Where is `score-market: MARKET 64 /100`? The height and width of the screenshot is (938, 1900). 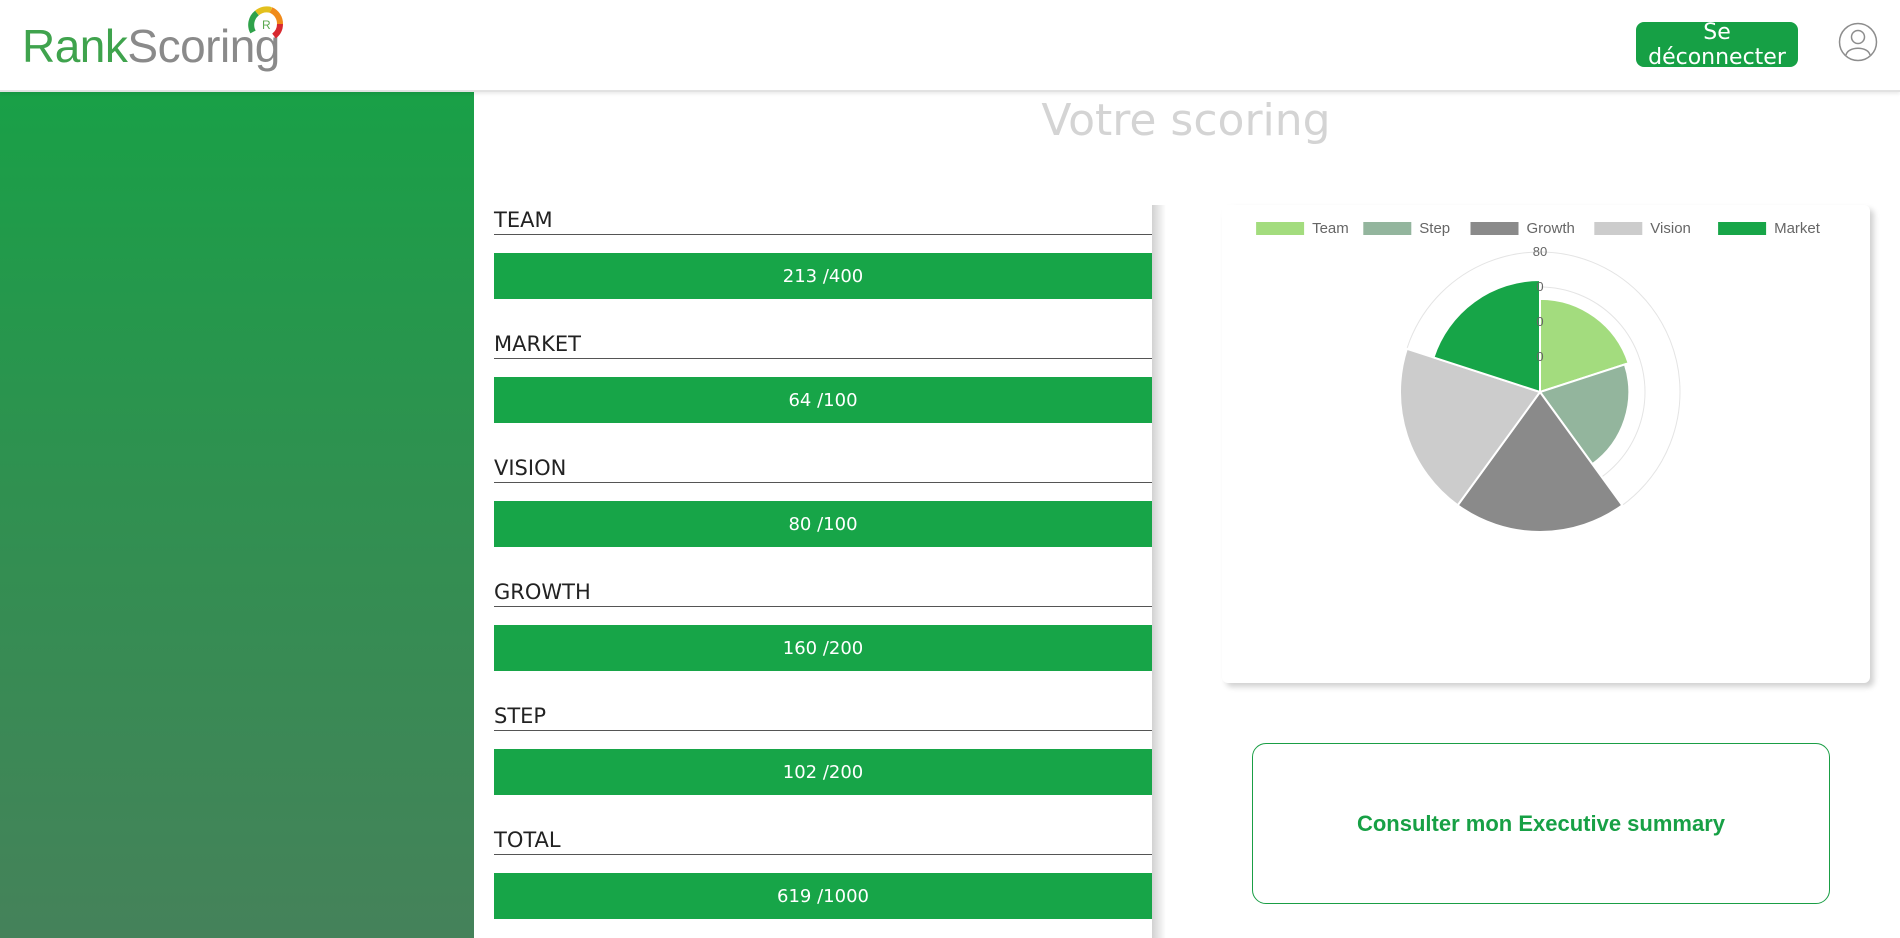 score-market: MARKET 64 /100 is located at coordinates (823, 391).